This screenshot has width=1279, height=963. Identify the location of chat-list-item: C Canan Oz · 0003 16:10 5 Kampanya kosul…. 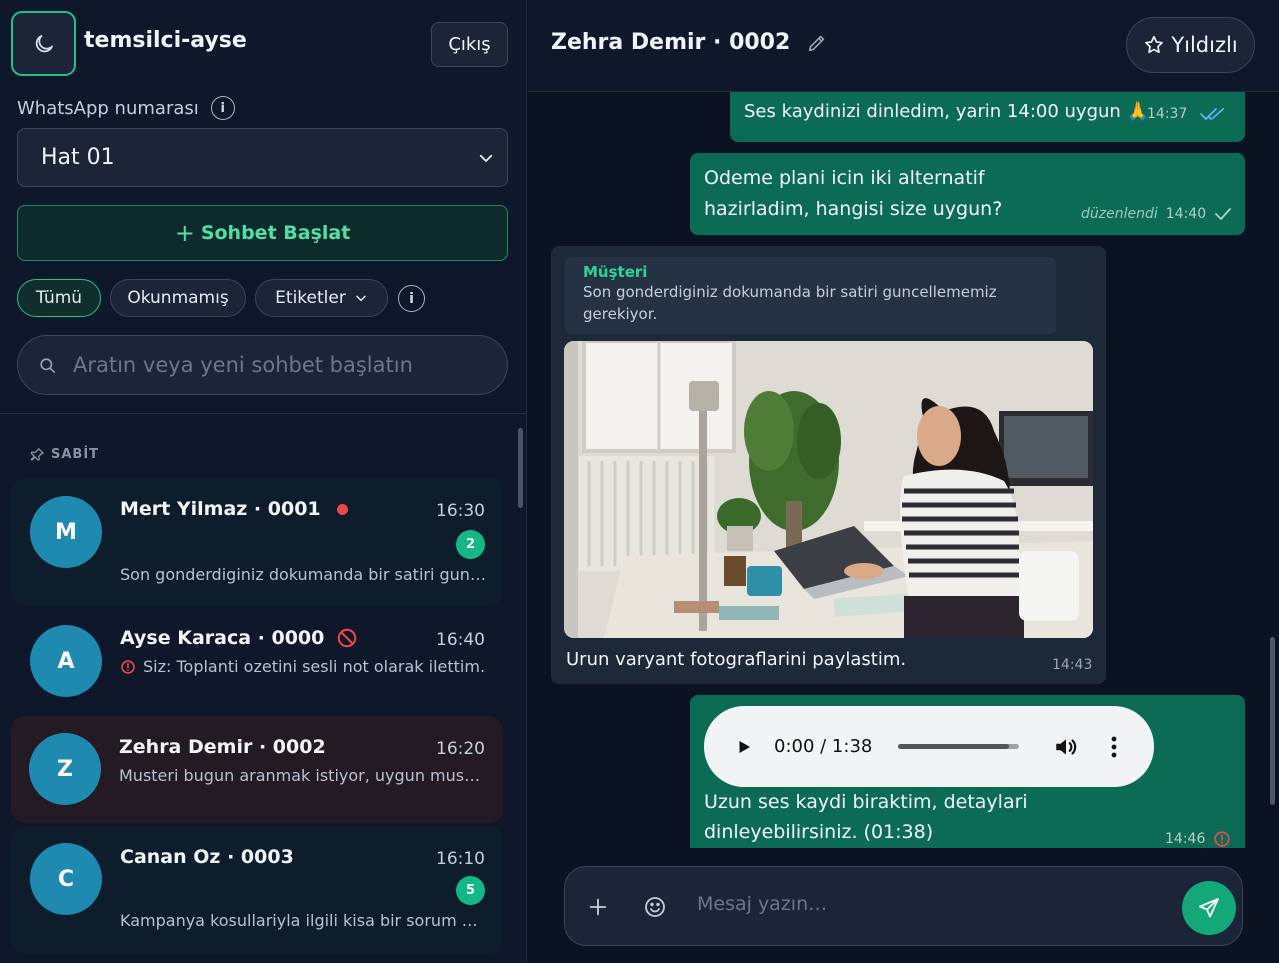
(257, 890).